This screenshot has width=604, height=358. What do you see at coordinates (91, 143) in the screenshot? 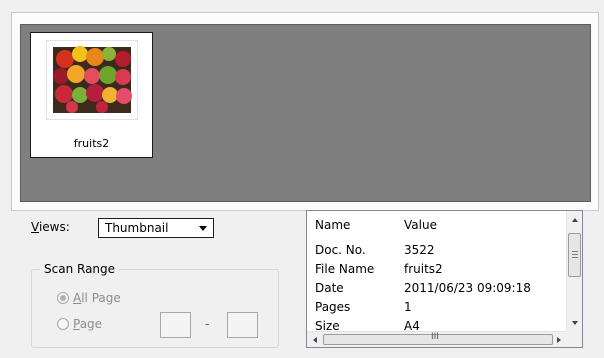
I see `thumbnail-caption: fruits2` at bounding box center [91, 143].